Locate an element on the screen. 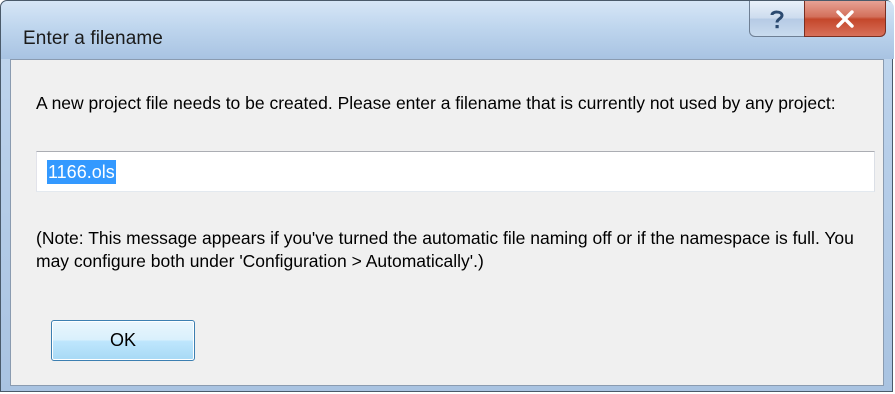  close-button is located at coordinates (845, 19).